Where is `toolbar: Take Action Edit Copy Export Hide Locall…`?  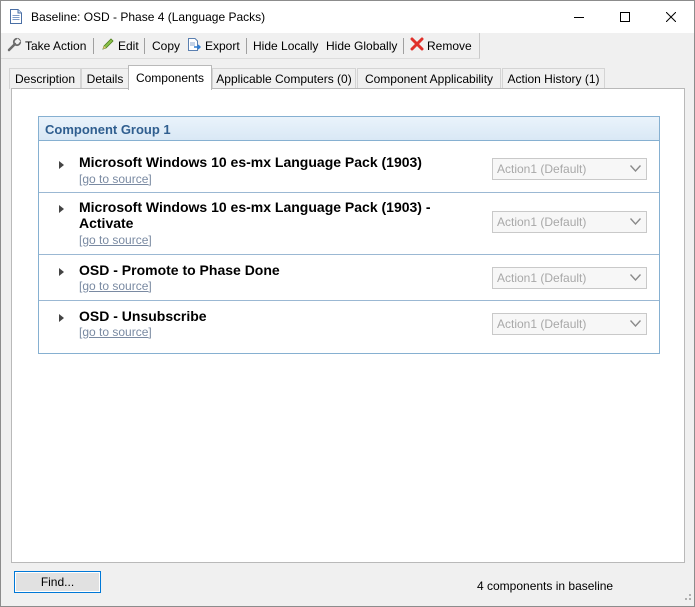
toolbar: Take Action Edit Copy Export Hide Locall… is located at coordinates (240, 46).